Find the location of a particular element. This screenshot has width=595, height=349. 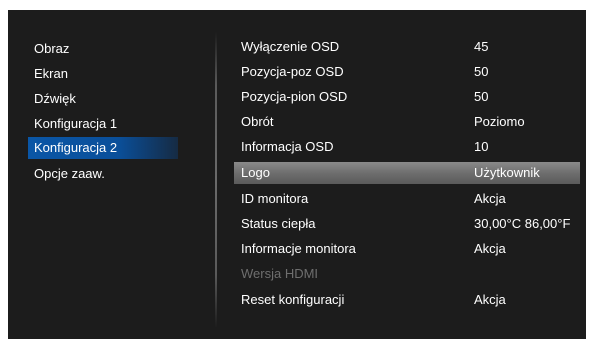

setting-value: 10 is located at coordinates (481, 146).